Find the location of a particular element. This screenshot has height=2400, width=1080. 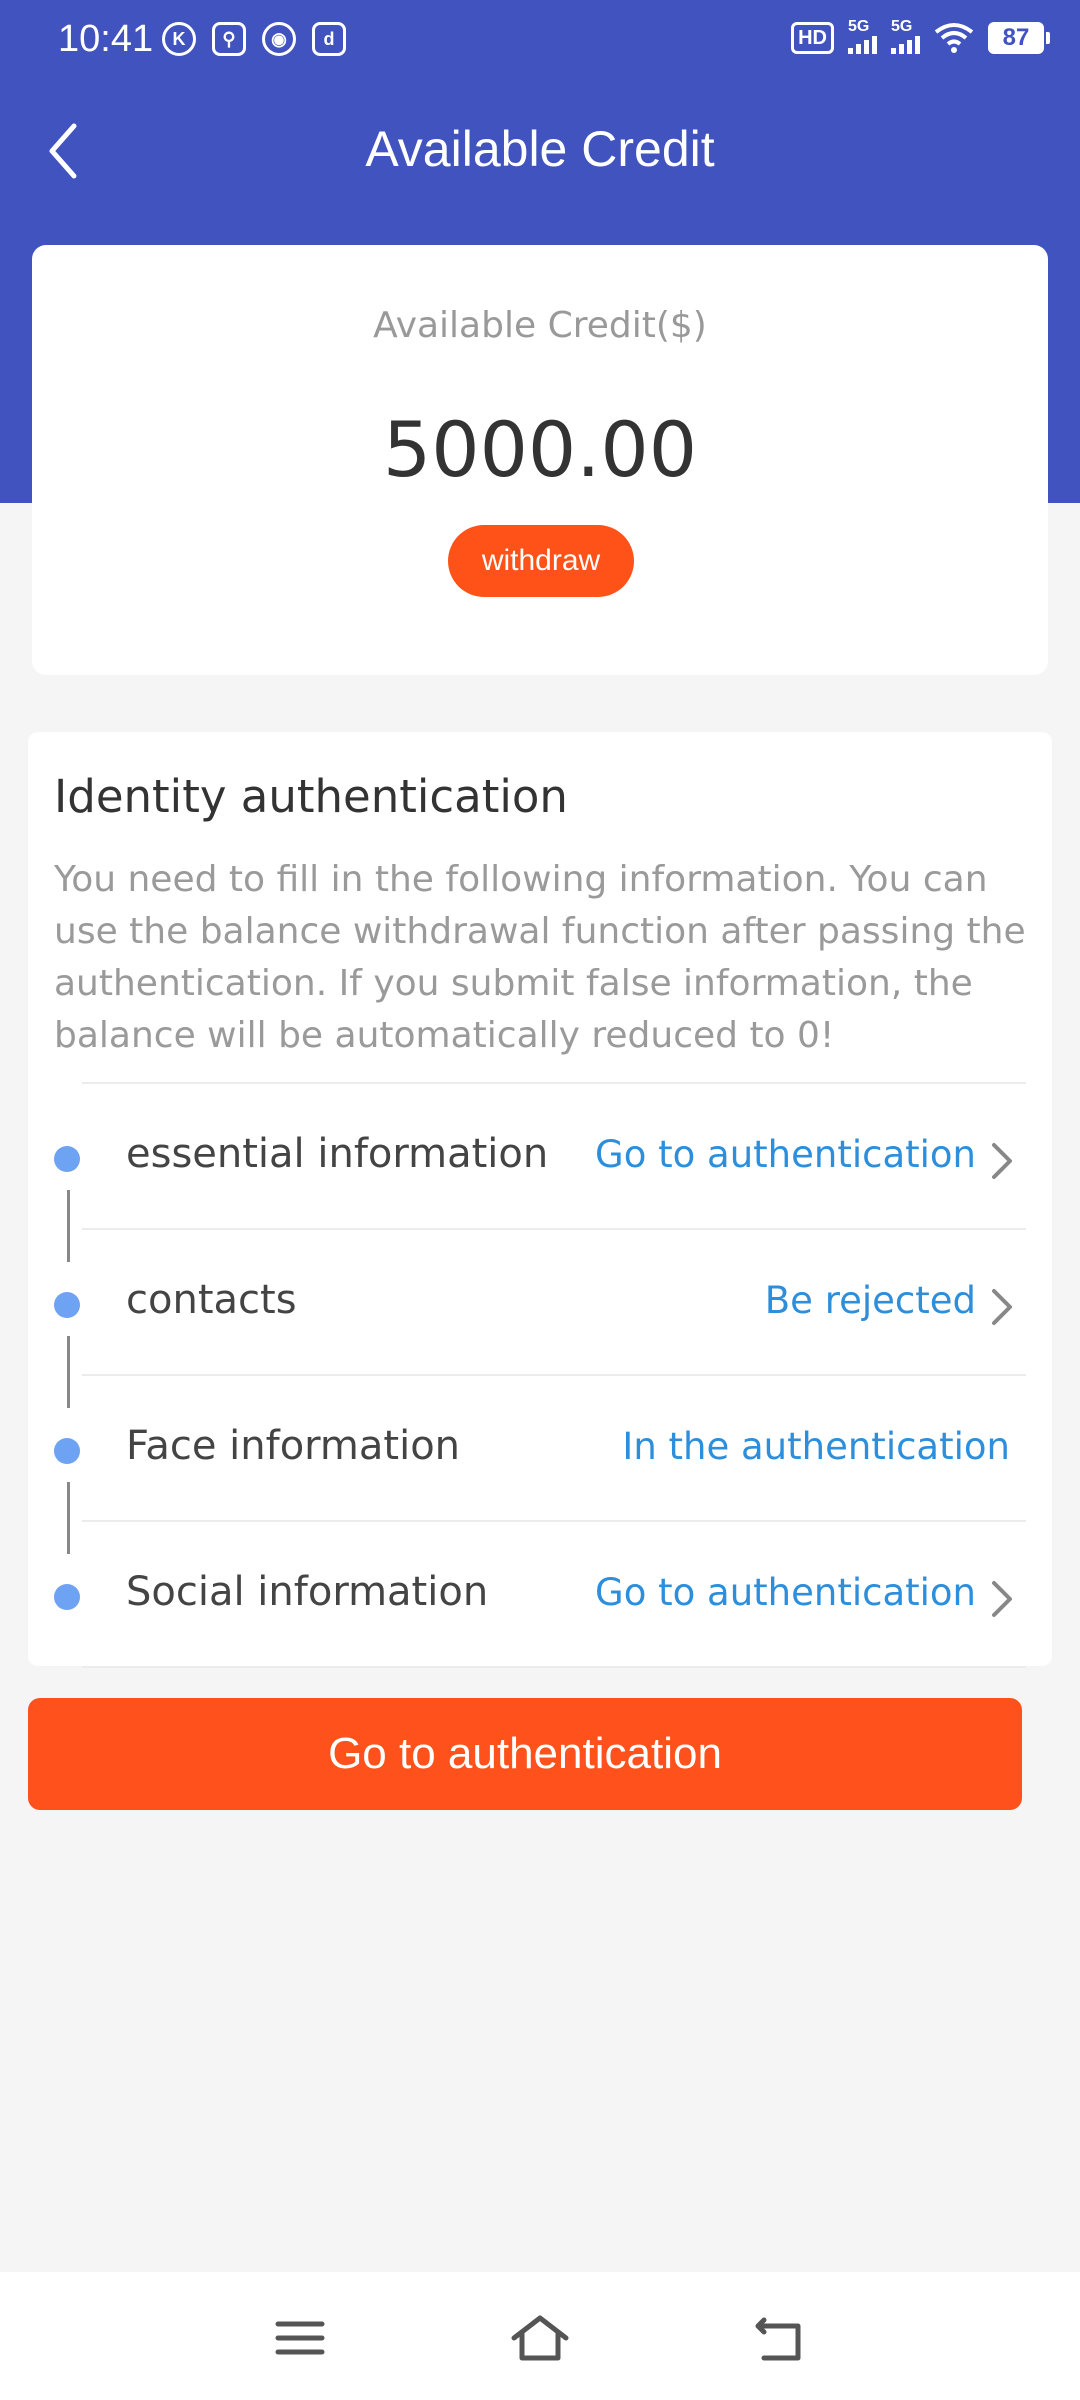

step-contacts: contacts Be rejected is located at coordinates (540, 1302).